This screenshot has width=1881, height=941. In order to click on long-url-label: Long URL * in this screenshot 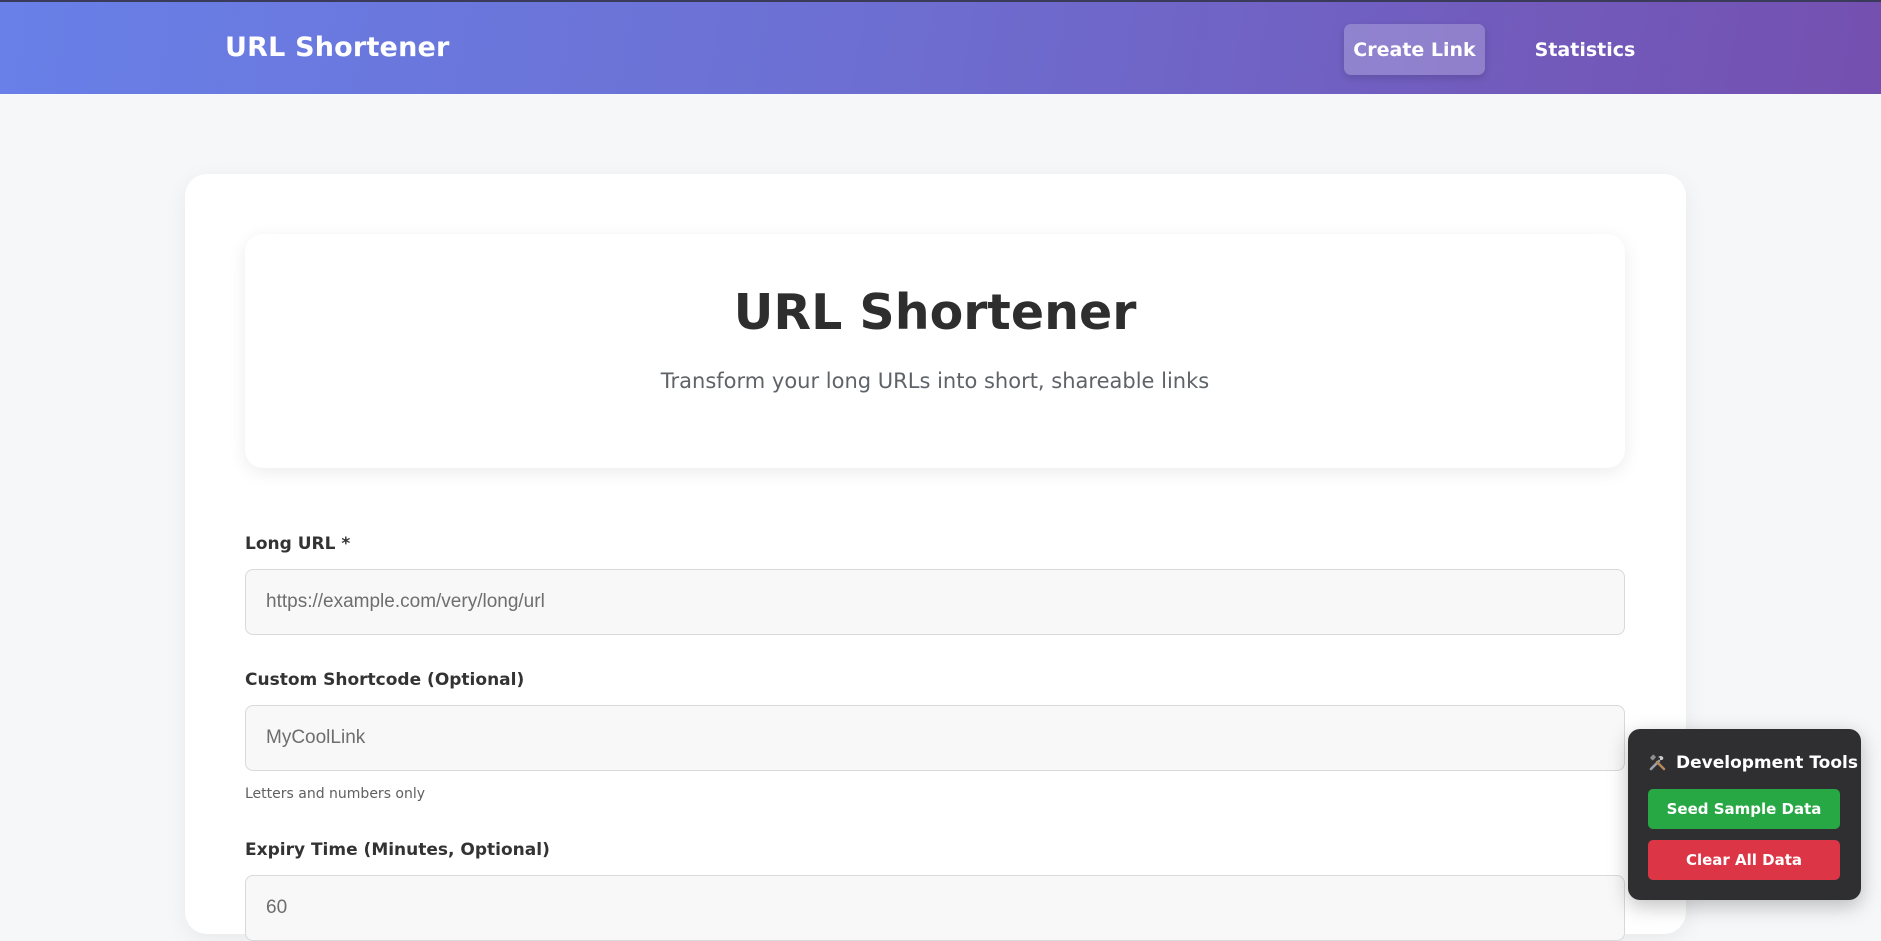, I will do `click(298, 544)`.